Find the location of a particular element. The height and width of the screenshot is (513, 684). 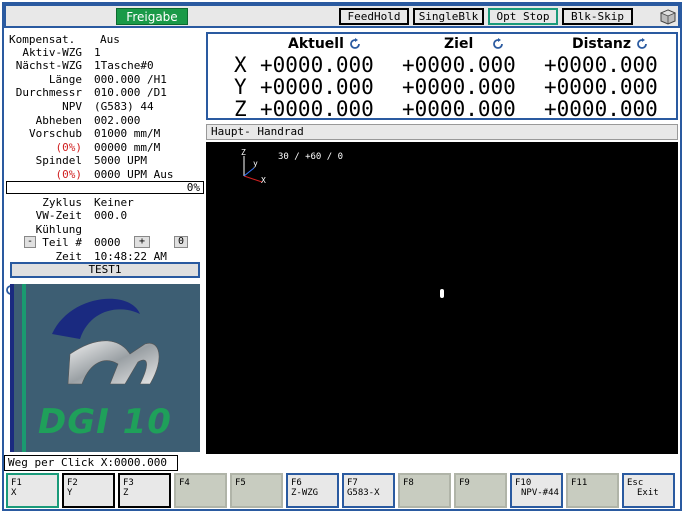

cube-view-icon is located at coordinates (668, 17).